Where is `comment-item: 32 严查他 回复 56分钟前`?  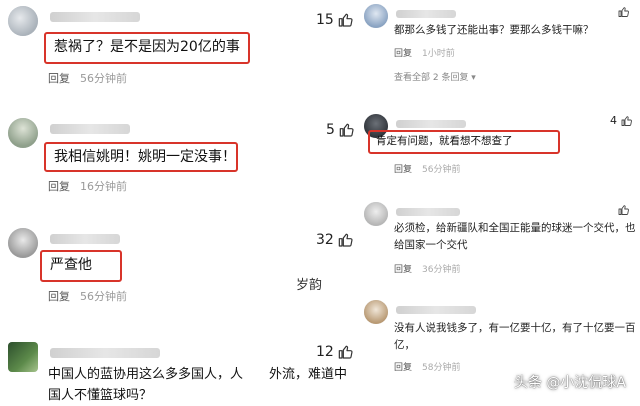 comment-item: 32 严查他 回复 56分钟前 is located at coordinates (180, 267).